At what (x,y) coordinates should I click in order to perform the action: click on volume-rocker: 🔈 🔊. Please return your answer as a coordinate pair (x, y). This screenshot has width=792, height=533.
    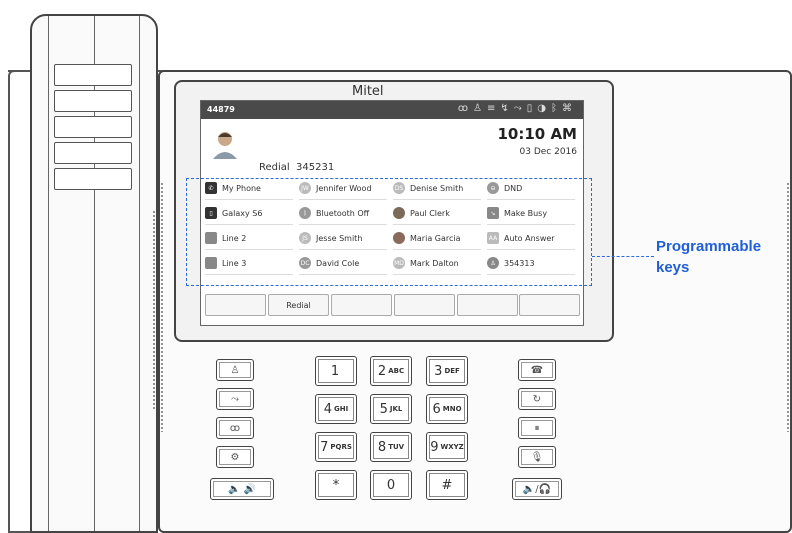
    Looking at the image, I should click on (242, 489).